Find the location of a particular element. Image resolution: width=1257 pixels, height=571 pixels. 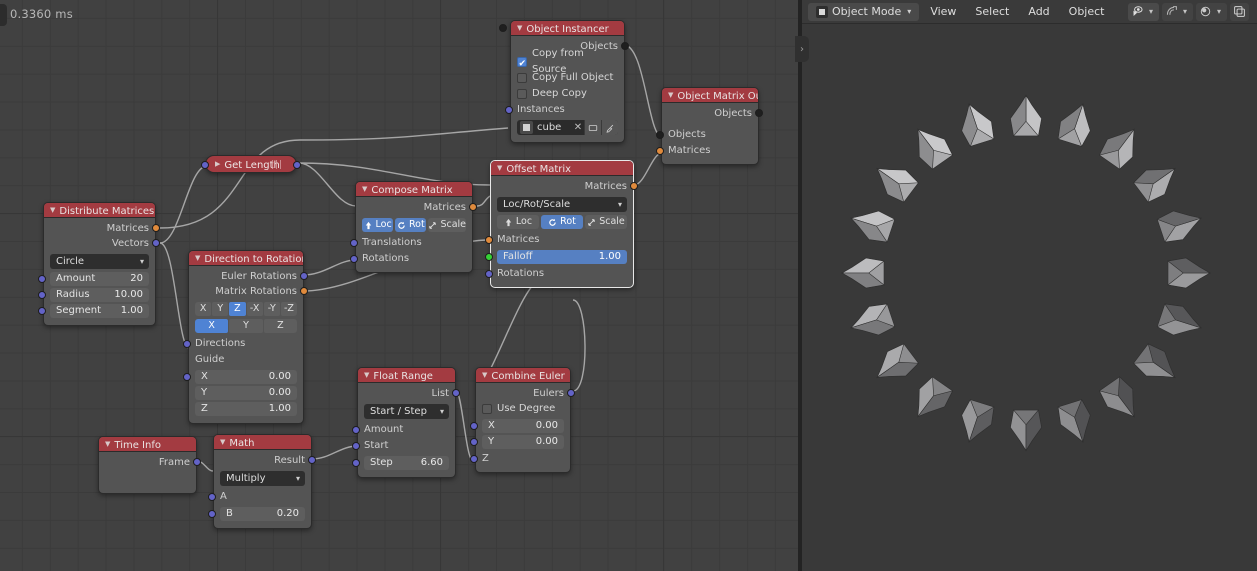

input-socket-a: A is located at coordinates (256, 497).